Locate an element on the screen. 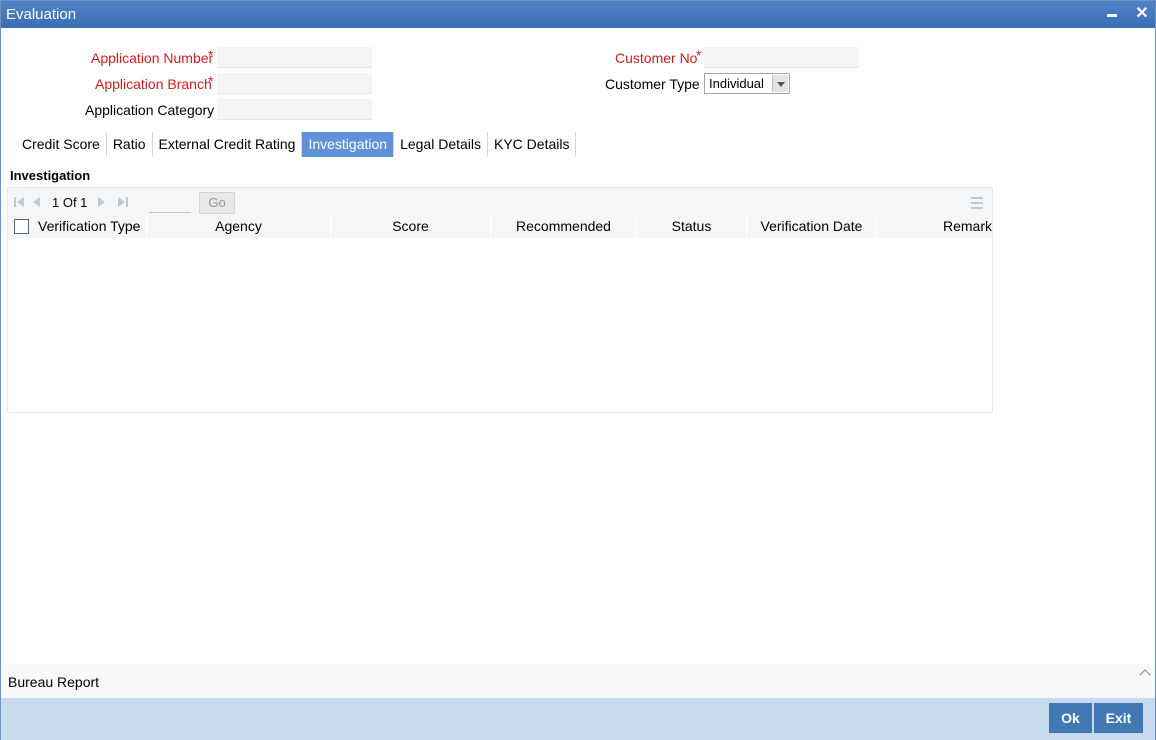 Image resolution: width=1156 pixels, height=740 pixels. select-all-checkbox is located at coordinates (21, 226).